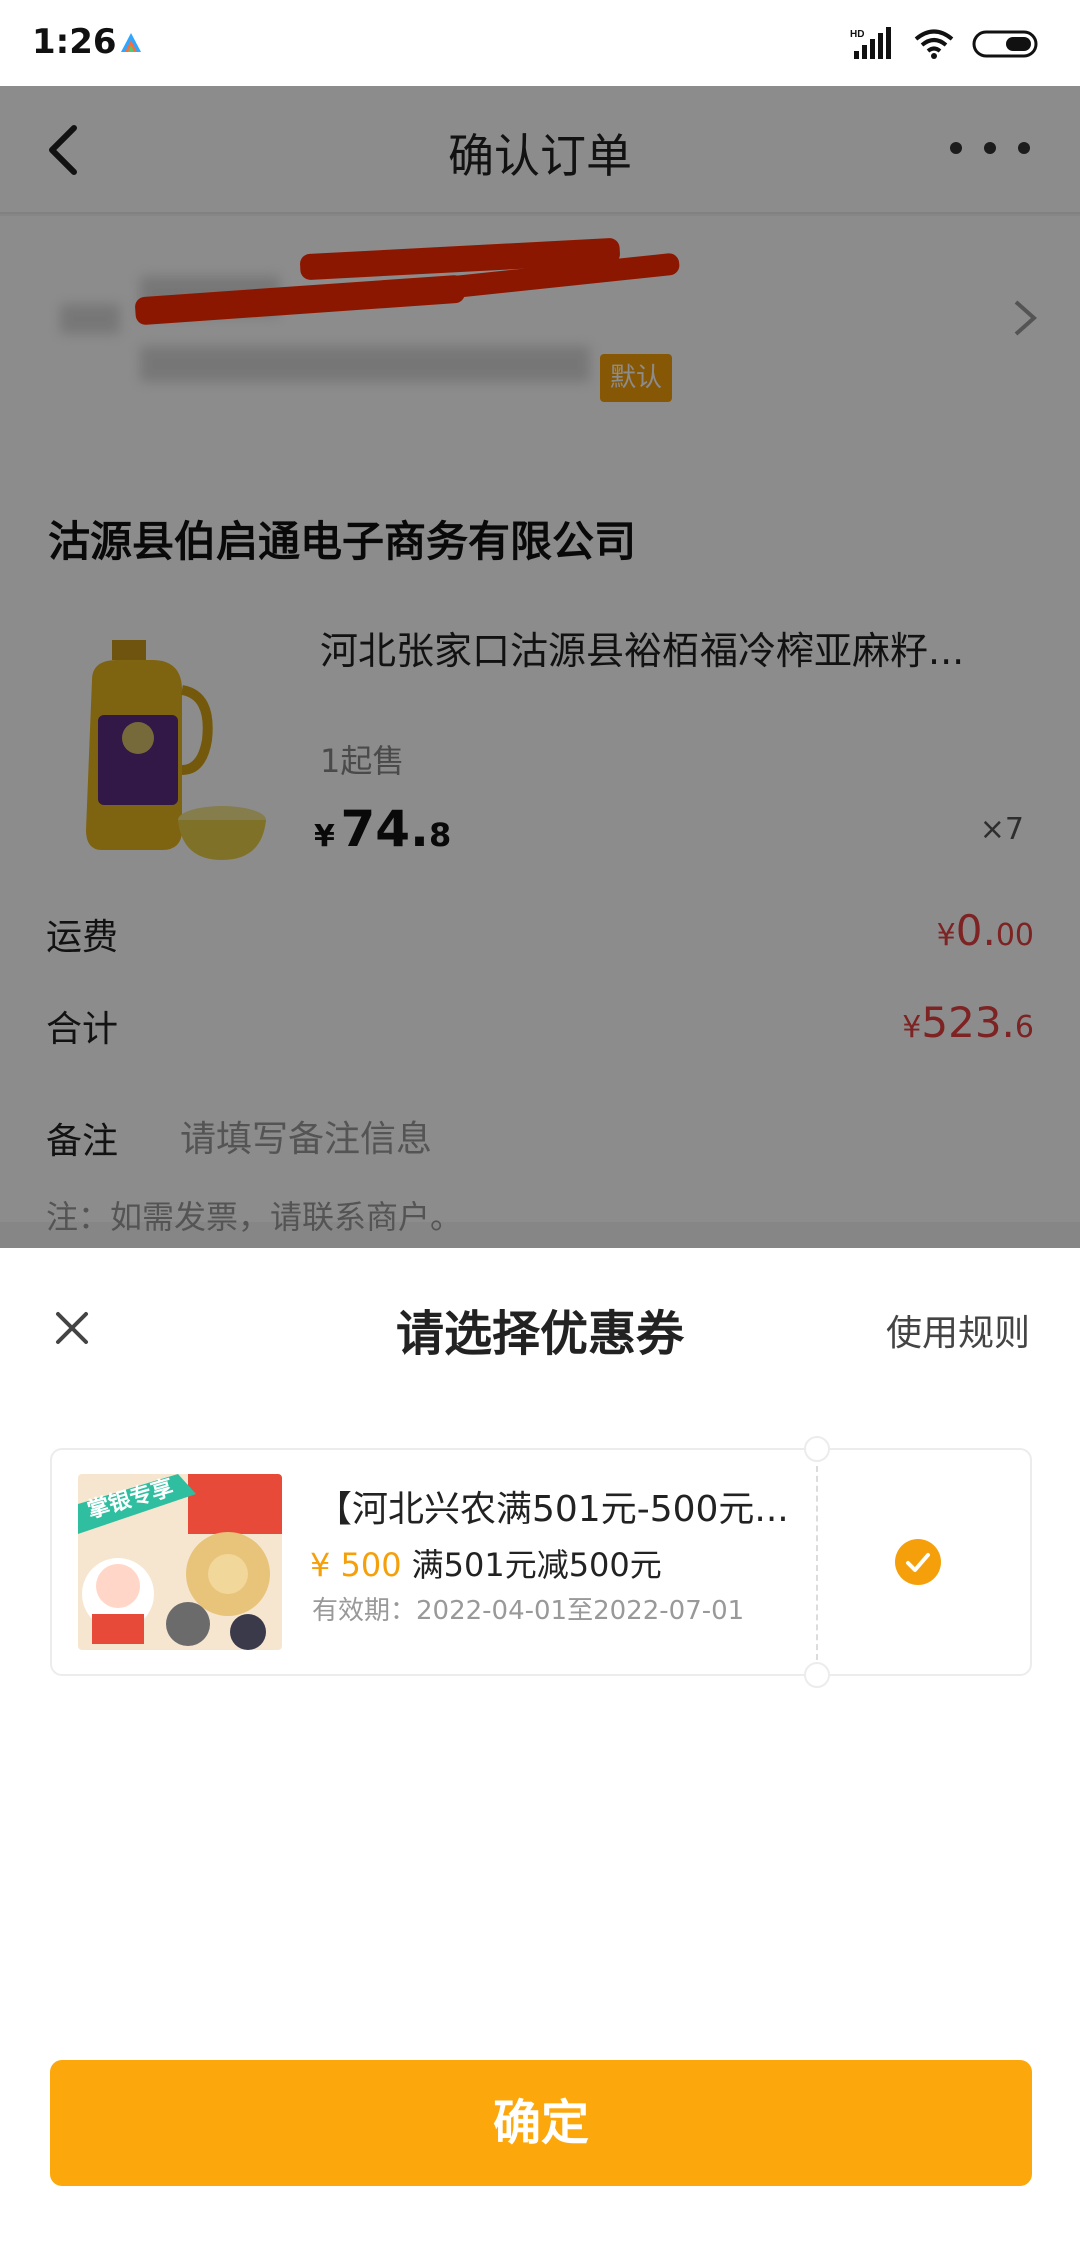  I want to click on app-notification-icon, so click(131, 42).